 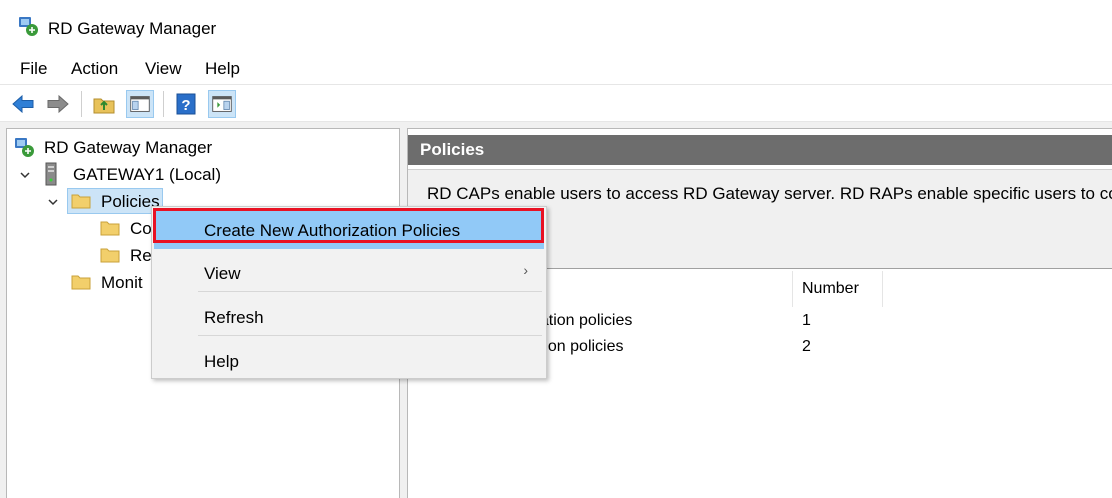 I want to click on back-arrow-icon, so click(x=23, y=104).